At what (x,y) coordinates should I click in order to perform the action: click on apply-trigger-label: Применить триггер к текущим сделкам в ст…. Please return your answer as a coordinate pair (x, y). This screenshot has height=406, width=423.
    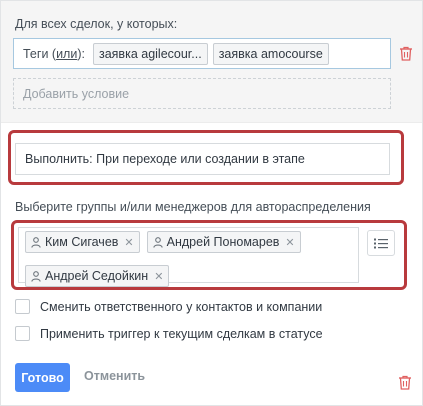
    Looking at the image, I should click on (181, 333).